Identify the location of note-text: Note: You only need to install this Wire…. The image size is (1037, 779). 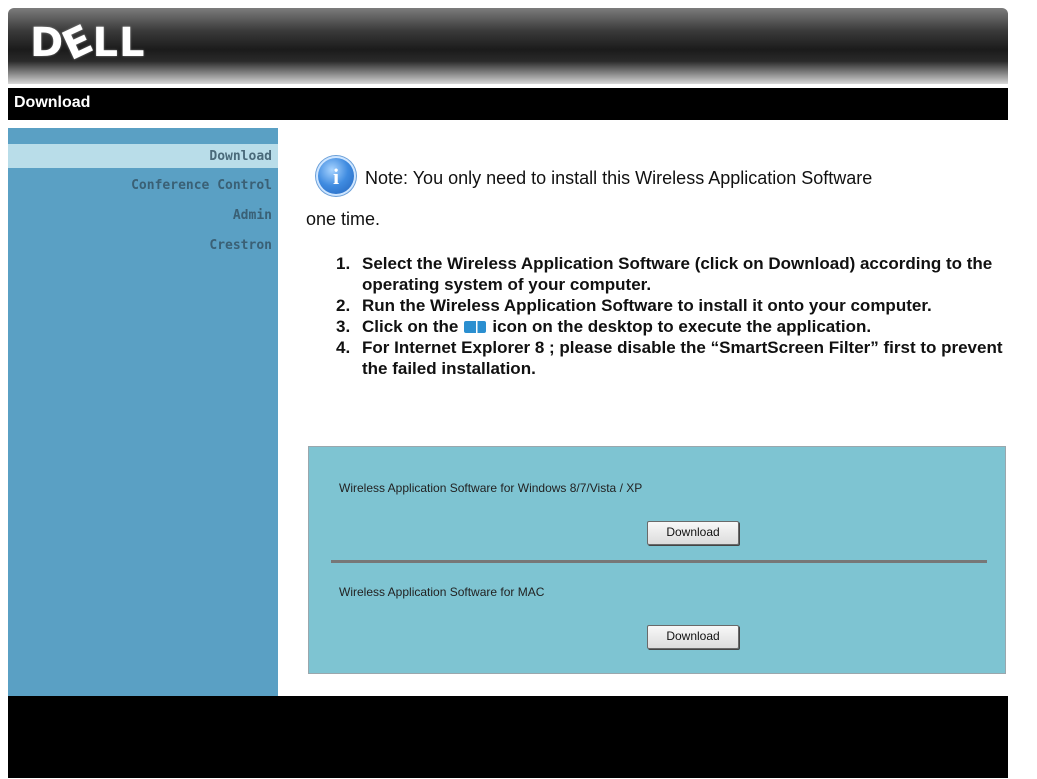
(619, 178).